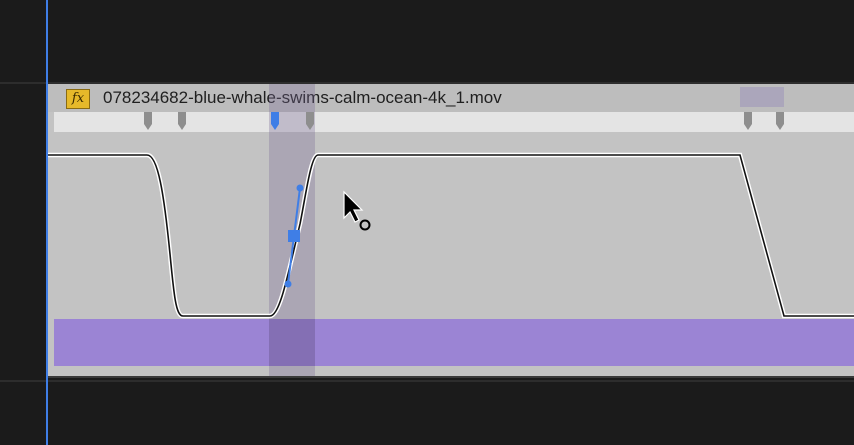  Describe the element at coordinates (427, 381) in the screenshot. I see `track-divider-bottom` at that location.